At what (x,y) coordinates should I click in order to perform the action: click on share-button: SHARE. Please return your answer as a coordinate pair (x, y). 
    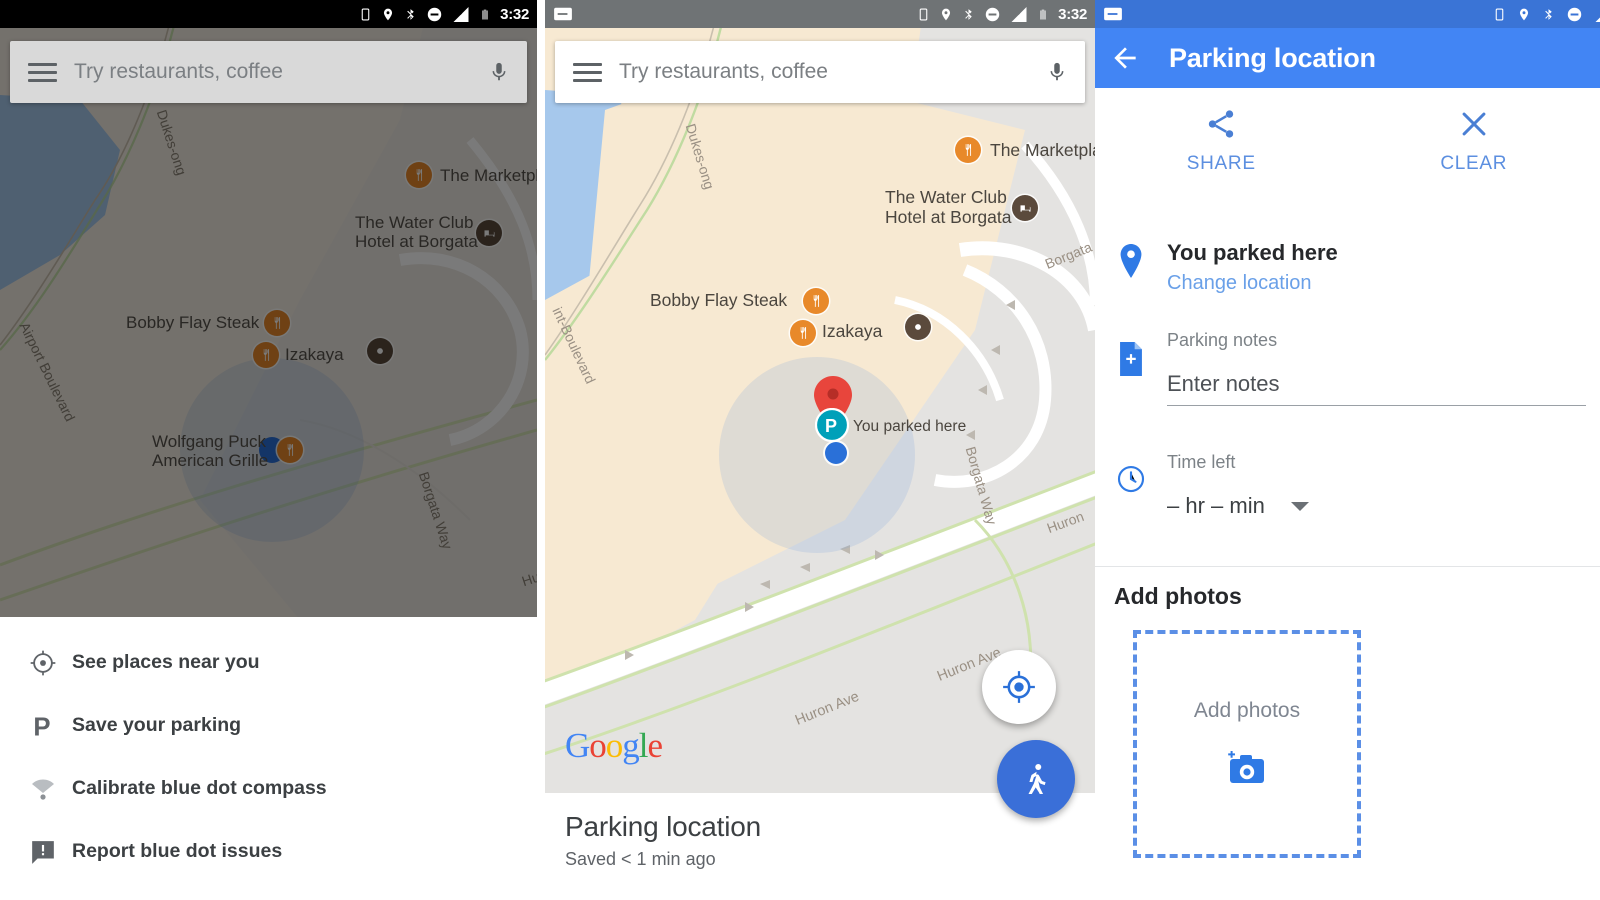
    Looking at the image, I should click on (1221, 141).